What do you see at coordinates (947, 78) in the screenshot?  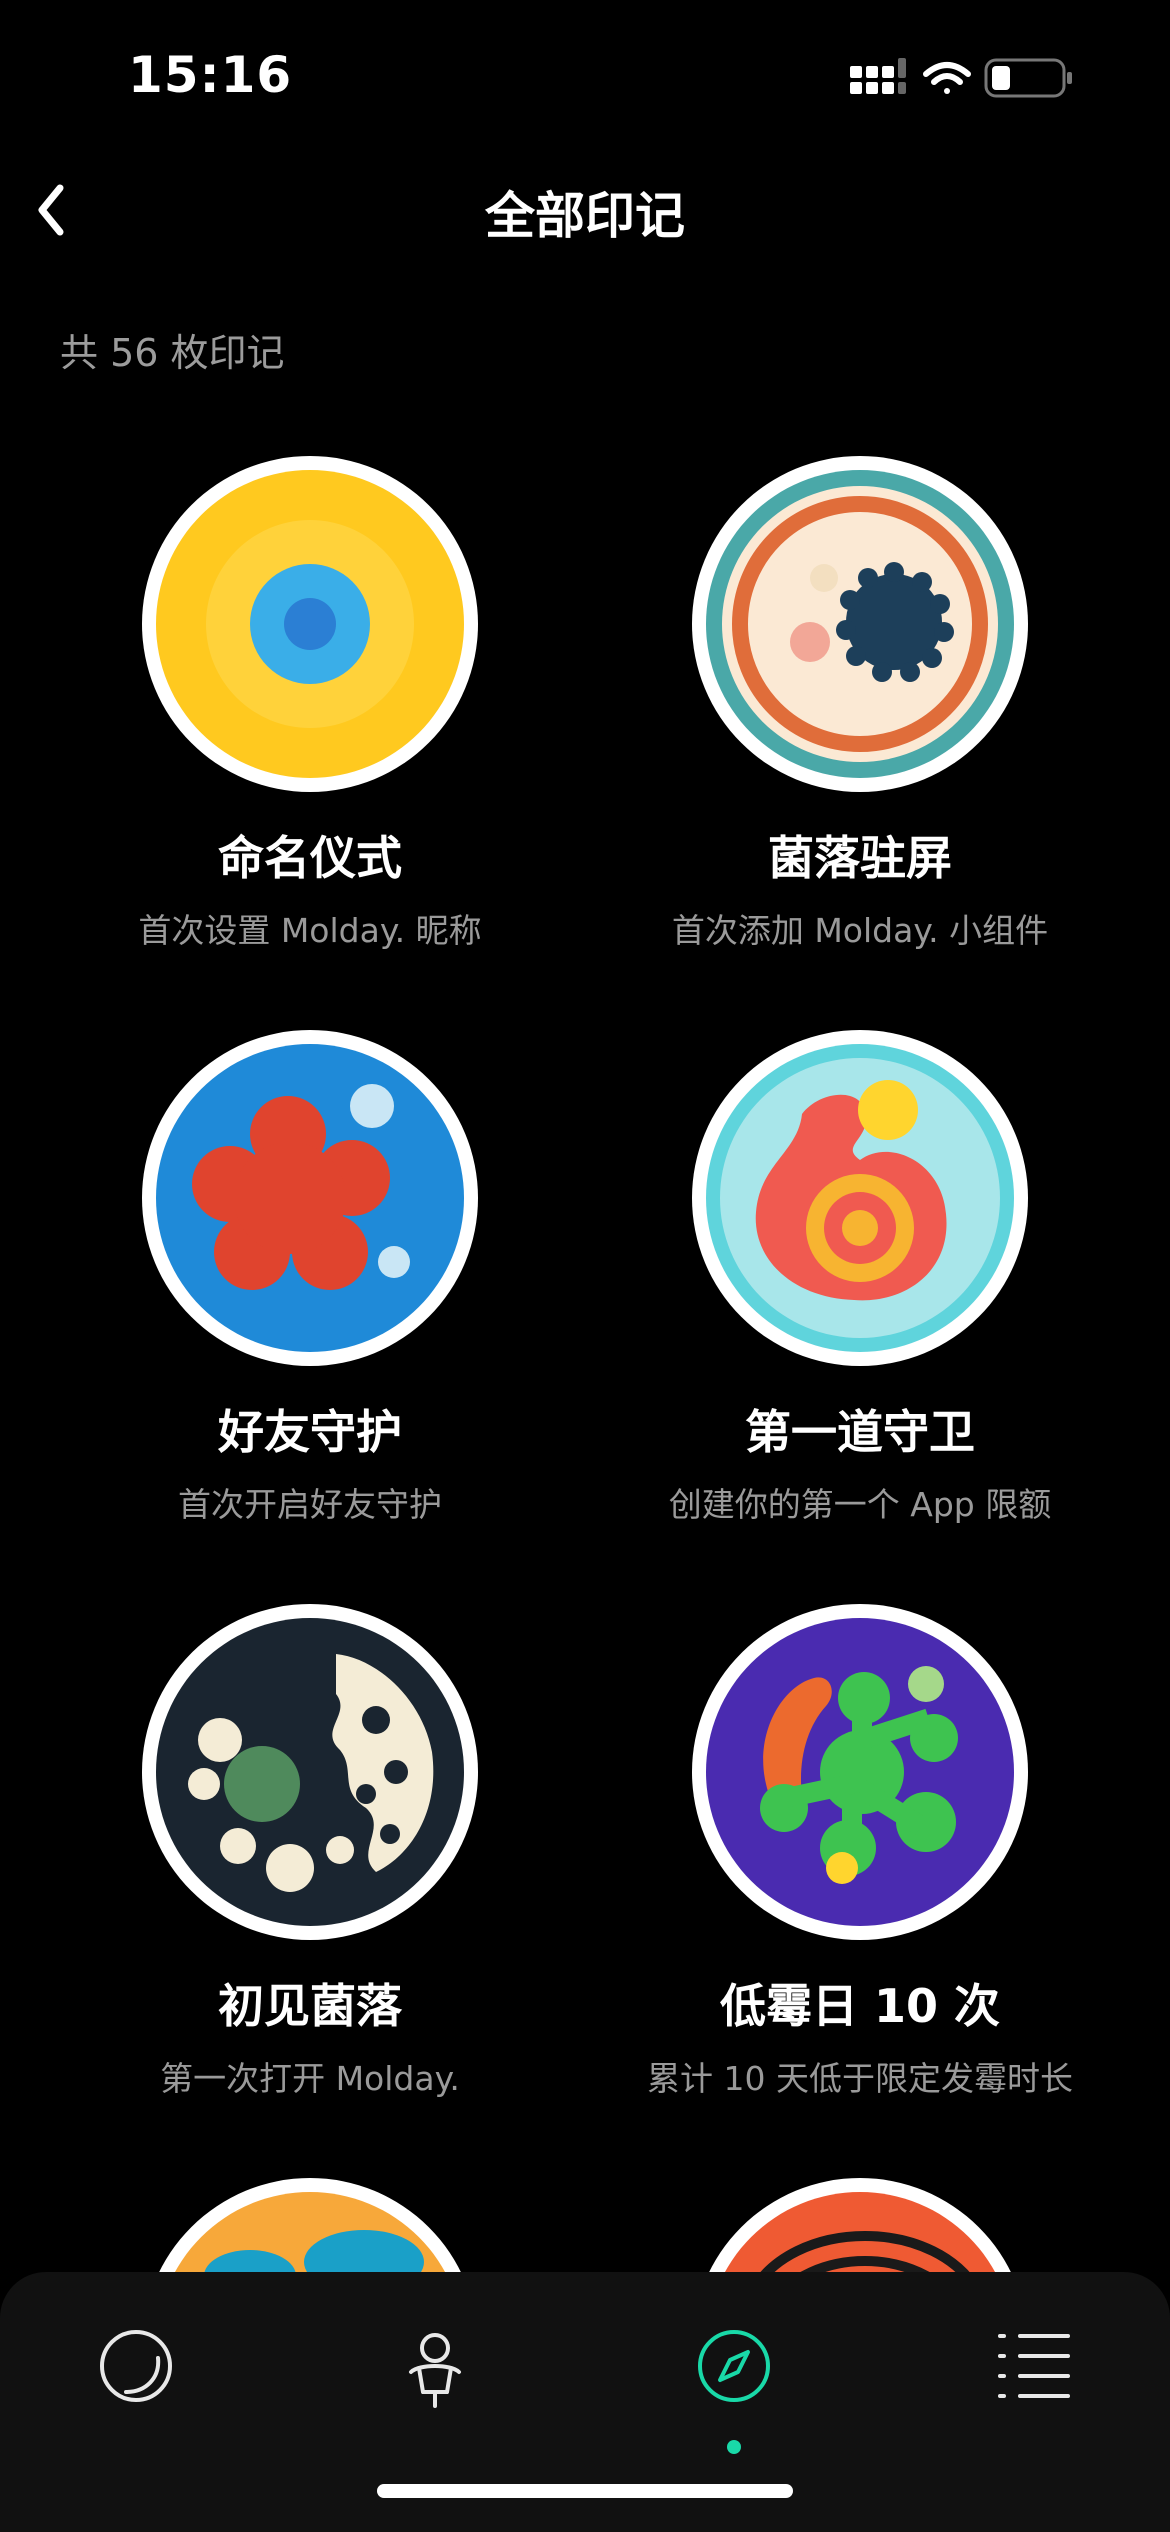 I see `wifi-icon` at bounding box center [947, 78].